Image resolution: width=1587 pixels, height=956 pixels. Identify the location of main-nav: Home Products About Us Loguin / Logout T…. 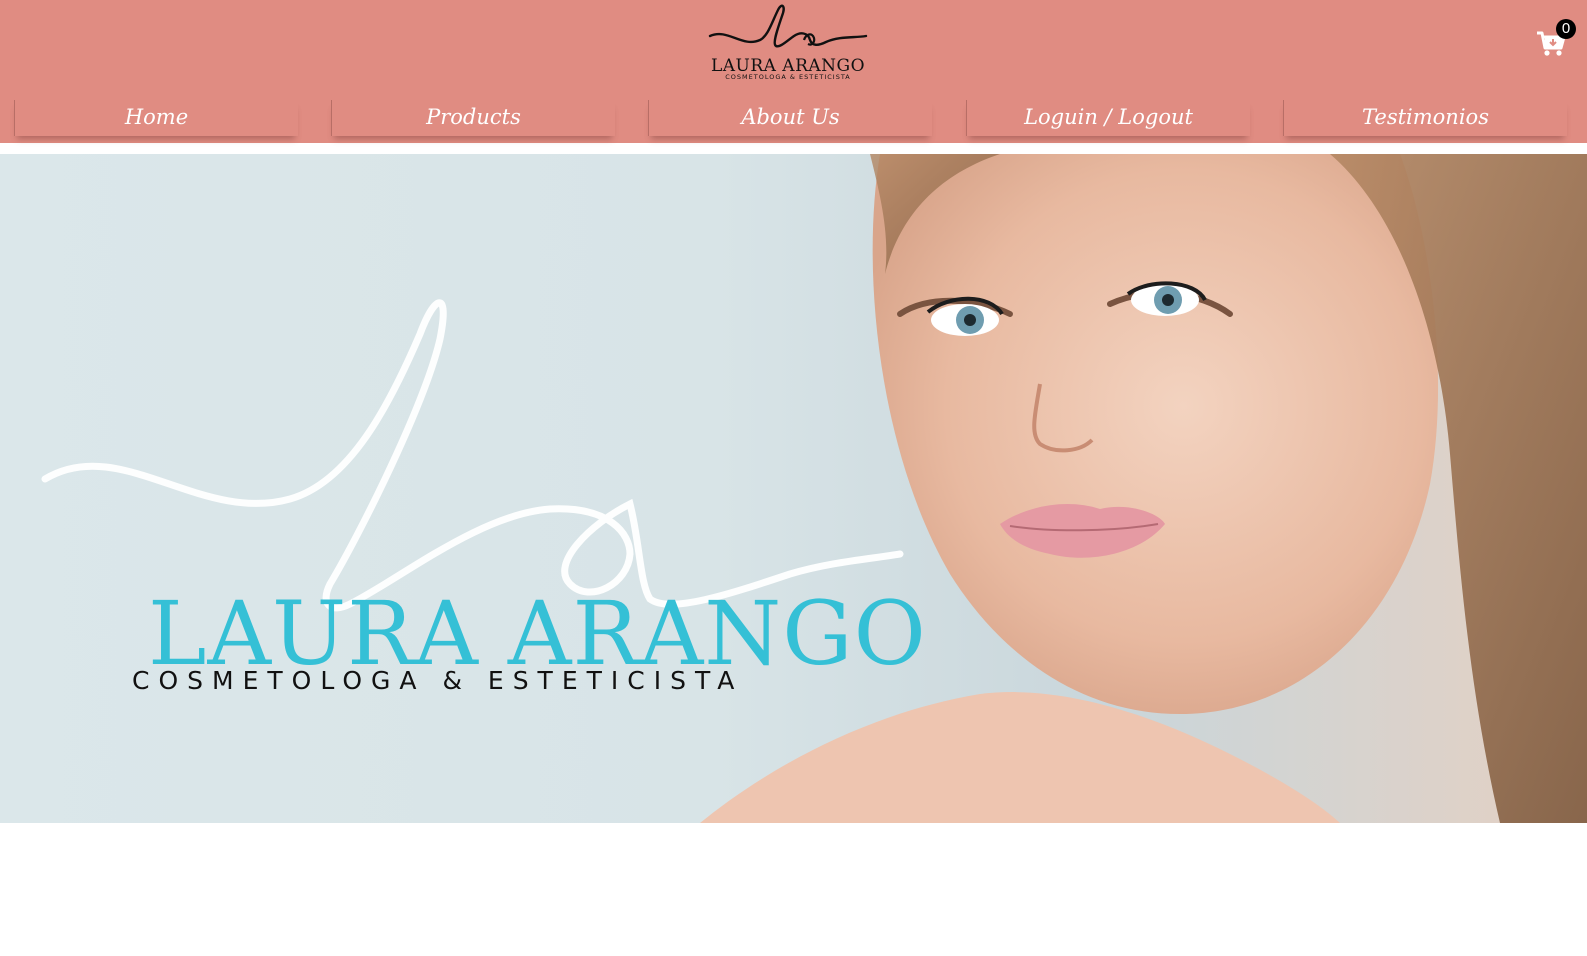
(800, 118).